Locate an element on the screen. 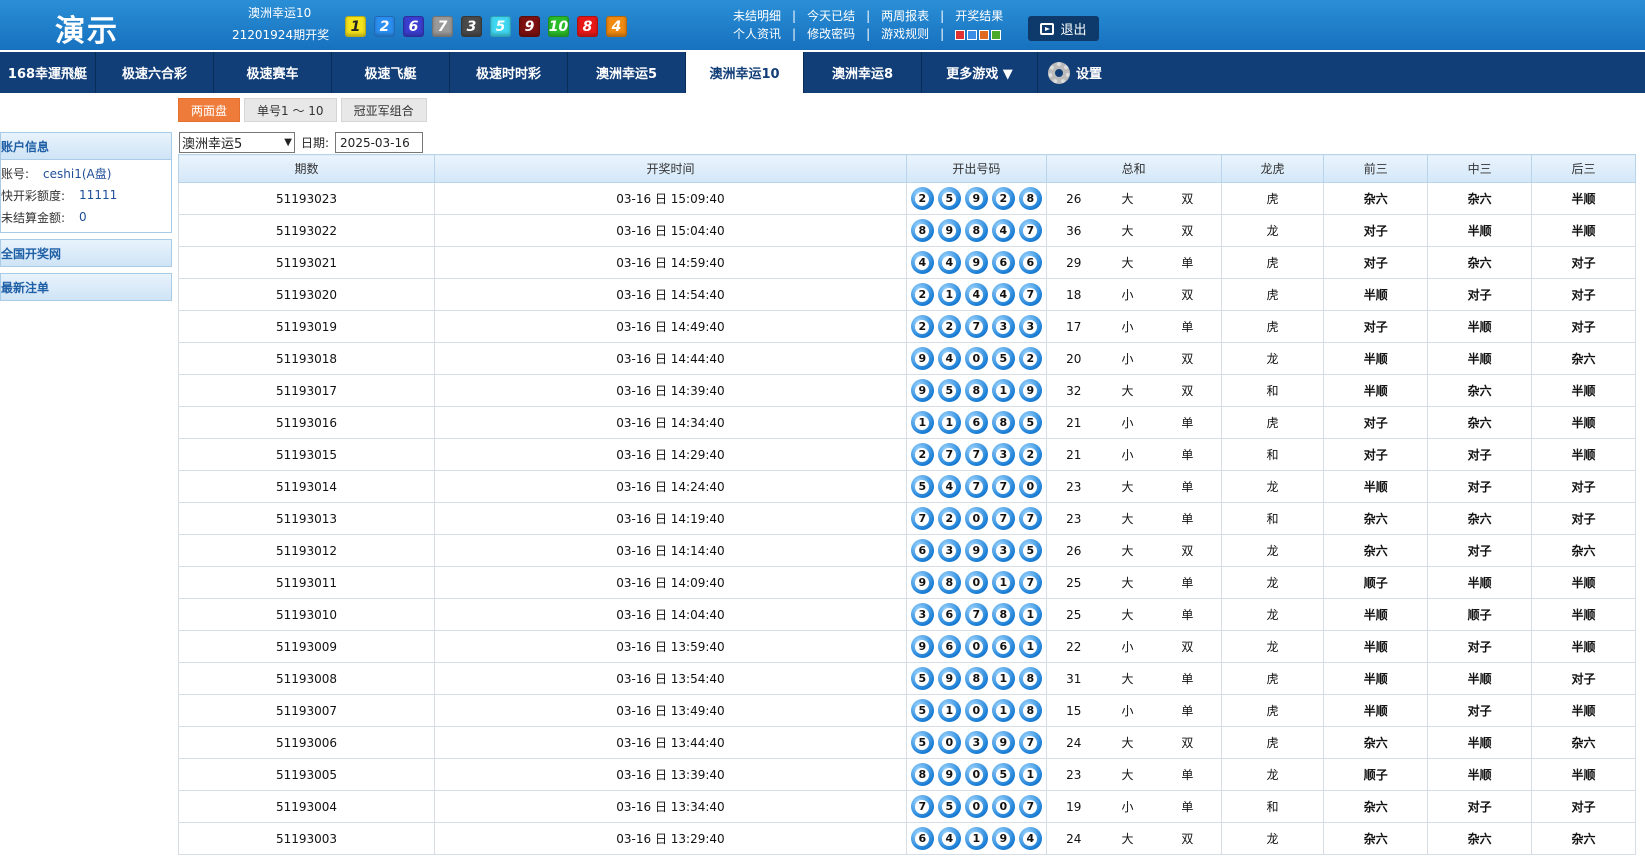  column-header: 期数 is located at coordinates (306, 168).